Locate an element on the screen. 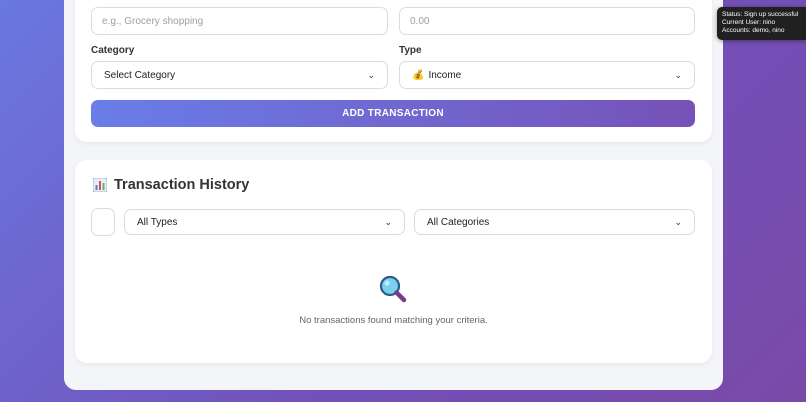 The width and height of the screenshot is (806, 402). category-select: Select Category ⌄ is located at coordinates (239, 75).